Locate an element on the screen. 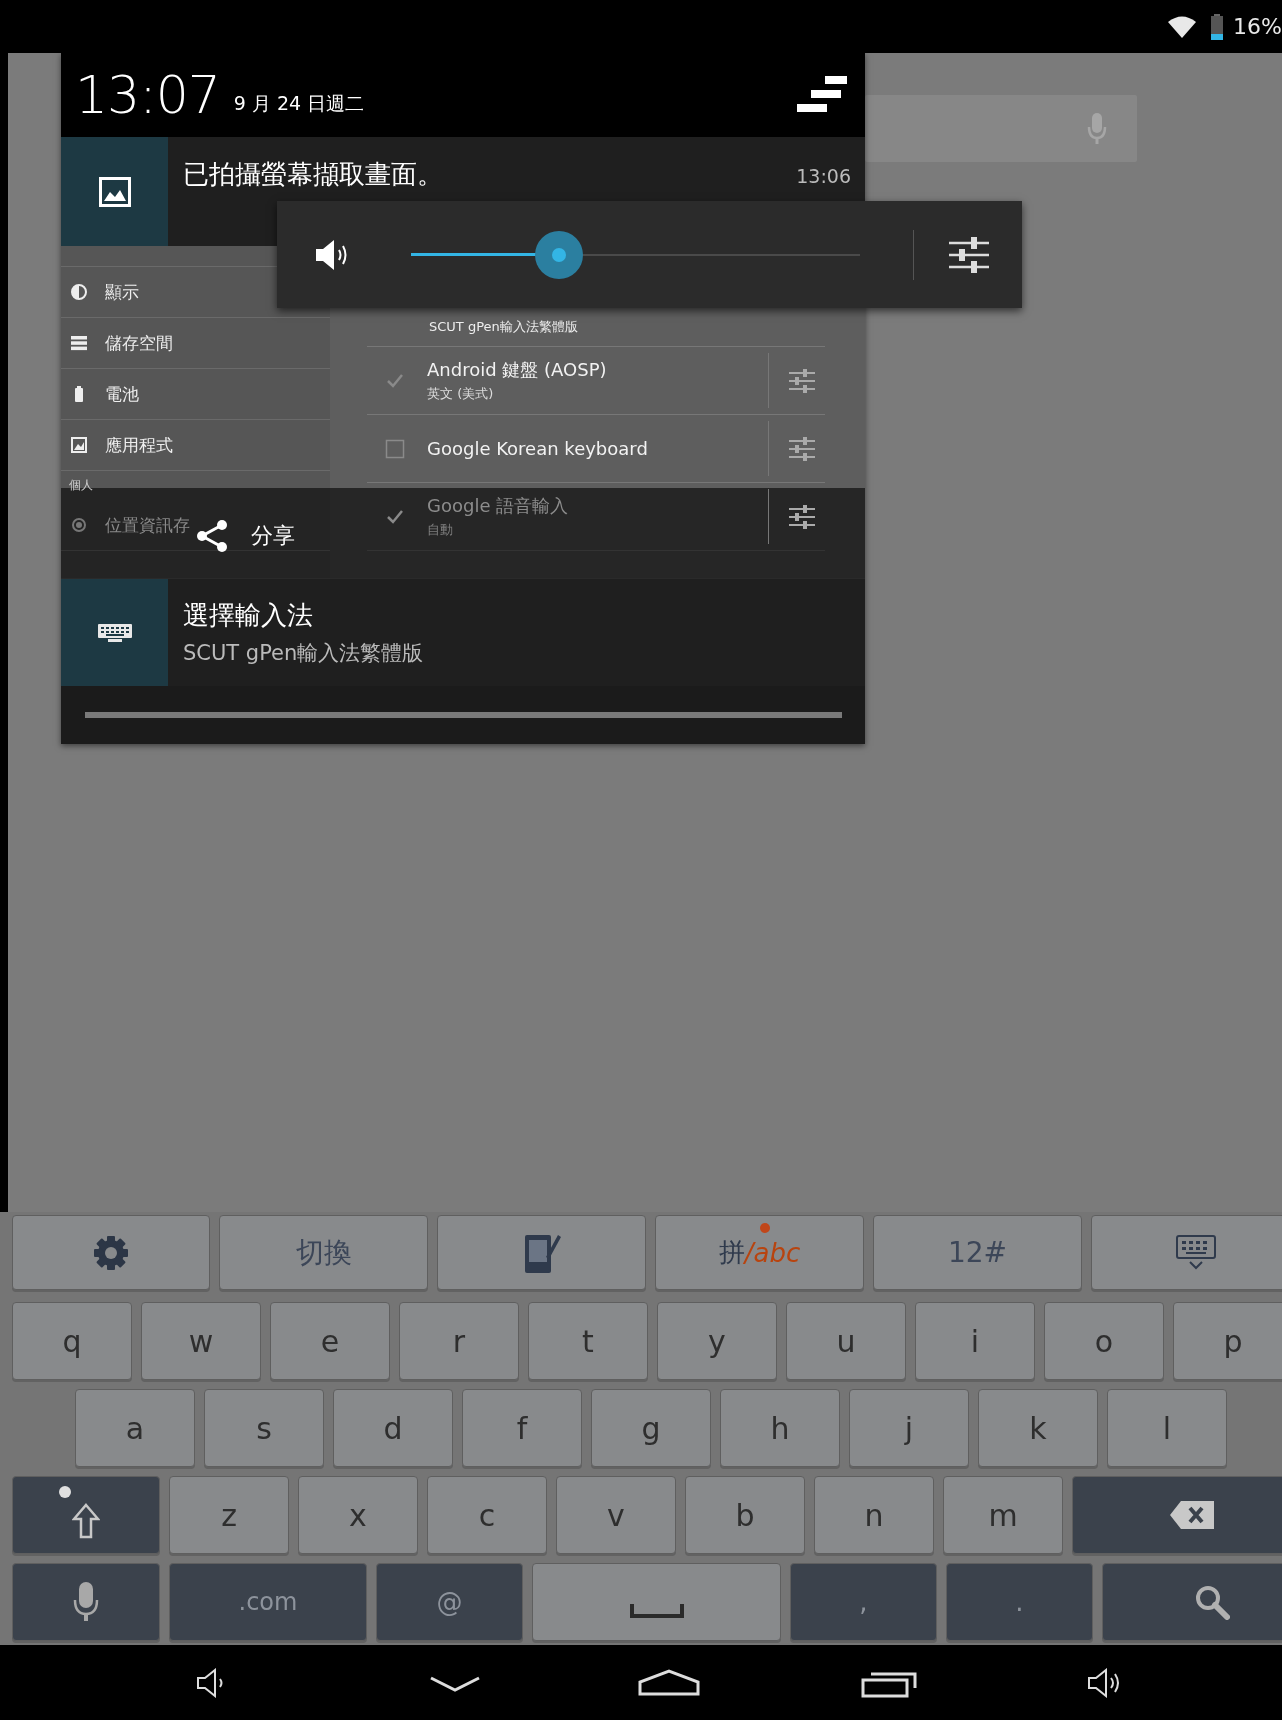  symbol-key: @ is located at coordinates (449, 1602).